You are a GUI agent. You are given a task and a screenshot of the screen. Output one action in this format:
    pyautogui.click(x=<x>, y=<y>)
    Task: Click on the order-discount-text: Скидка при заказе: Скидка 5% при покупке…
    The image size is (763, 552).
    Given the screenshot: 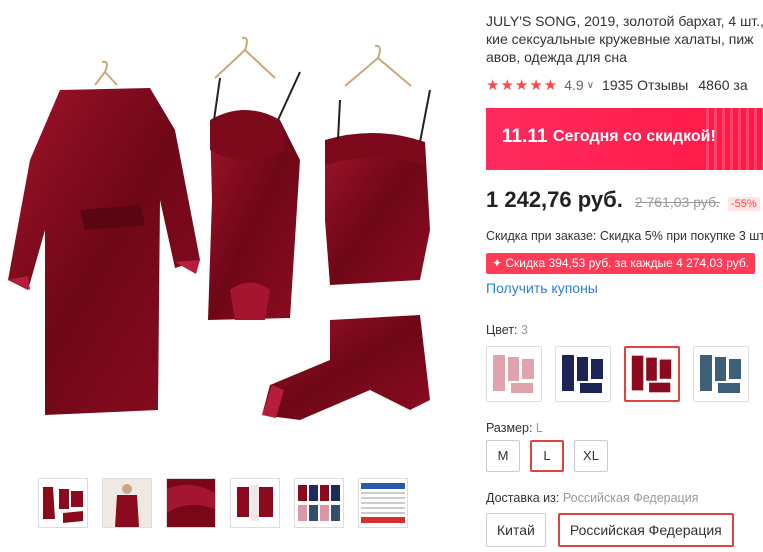 What is the action you would take?
    pyautogui.click(x=624, y=236)
    